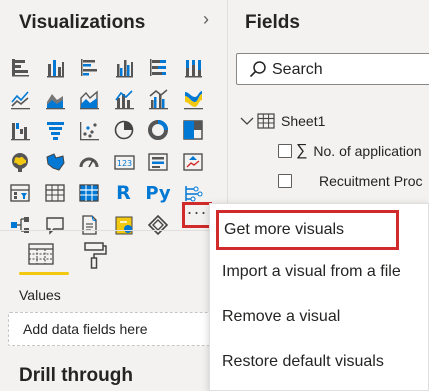  What do you see at coordinates (371, 181) in the screenshot?
I see `field-label: Recuitment Proc` at bounding box center [371, 181].